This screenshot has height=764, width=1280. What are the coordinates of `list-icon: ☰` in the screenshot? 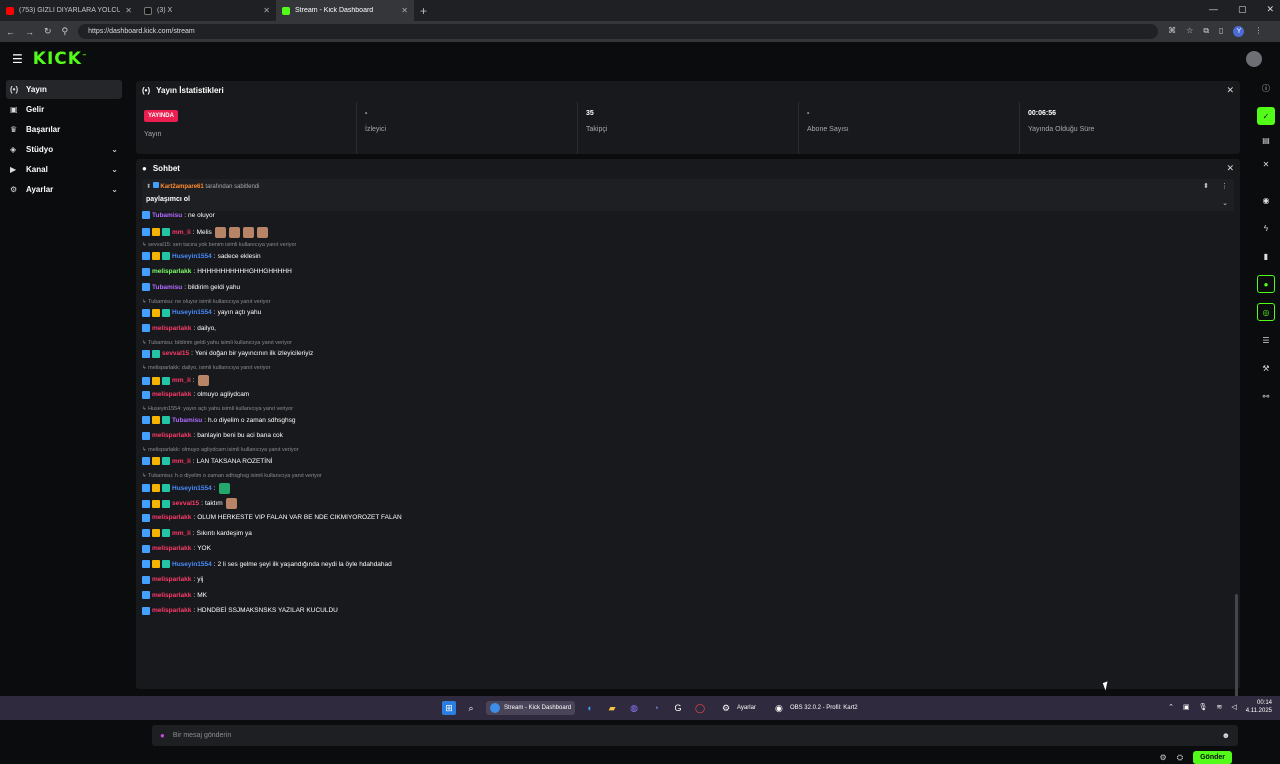 It's located at (1266, 340).